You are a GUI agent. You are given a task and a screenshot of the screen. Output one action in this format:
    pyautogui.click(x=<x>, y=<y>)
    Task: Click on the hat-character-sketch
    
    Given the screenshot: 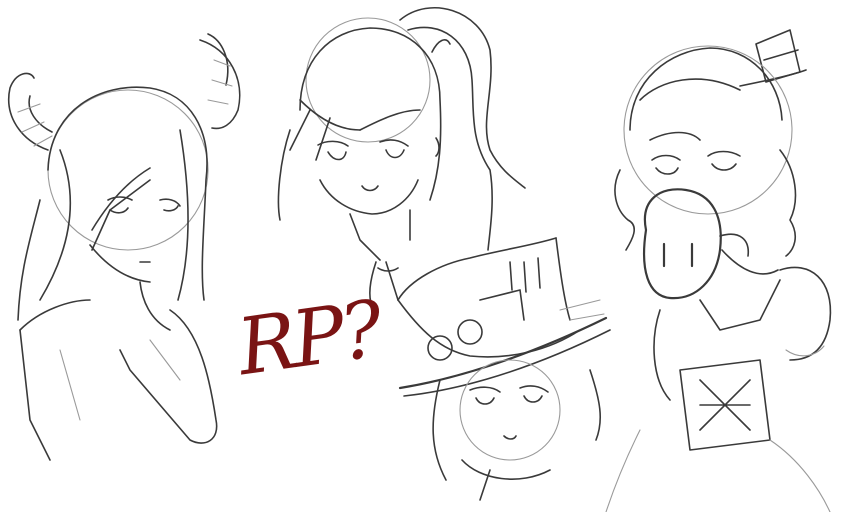 What is the action you would take?
    pyautogui.click(x=504, y=369)
    